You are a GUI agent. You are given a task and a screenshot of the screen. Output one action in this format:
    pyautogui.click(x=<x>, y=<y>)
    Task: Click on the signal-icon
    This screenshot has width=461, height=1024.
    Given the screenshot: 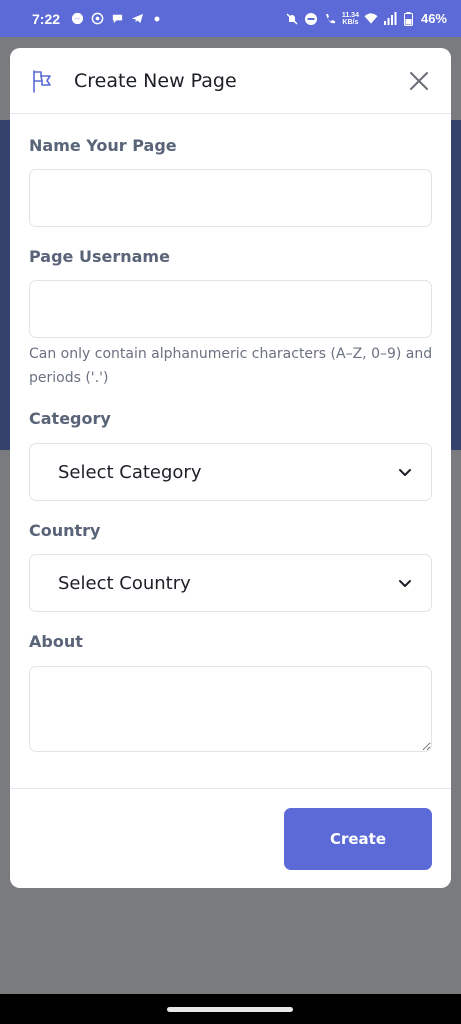 What is the action you would take?
    pyautogui.click(x=390, y=19)
    